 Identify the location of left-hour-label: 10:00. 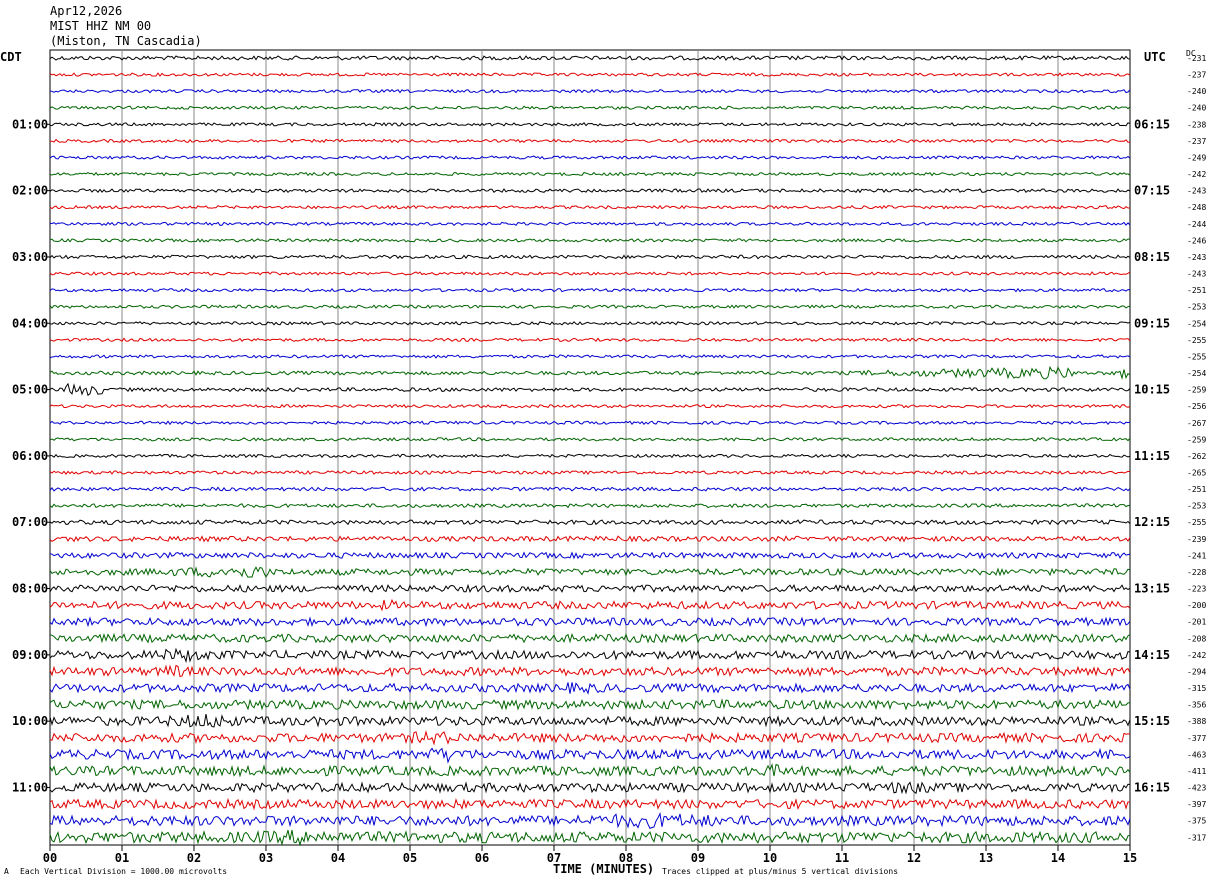
(30, 721).